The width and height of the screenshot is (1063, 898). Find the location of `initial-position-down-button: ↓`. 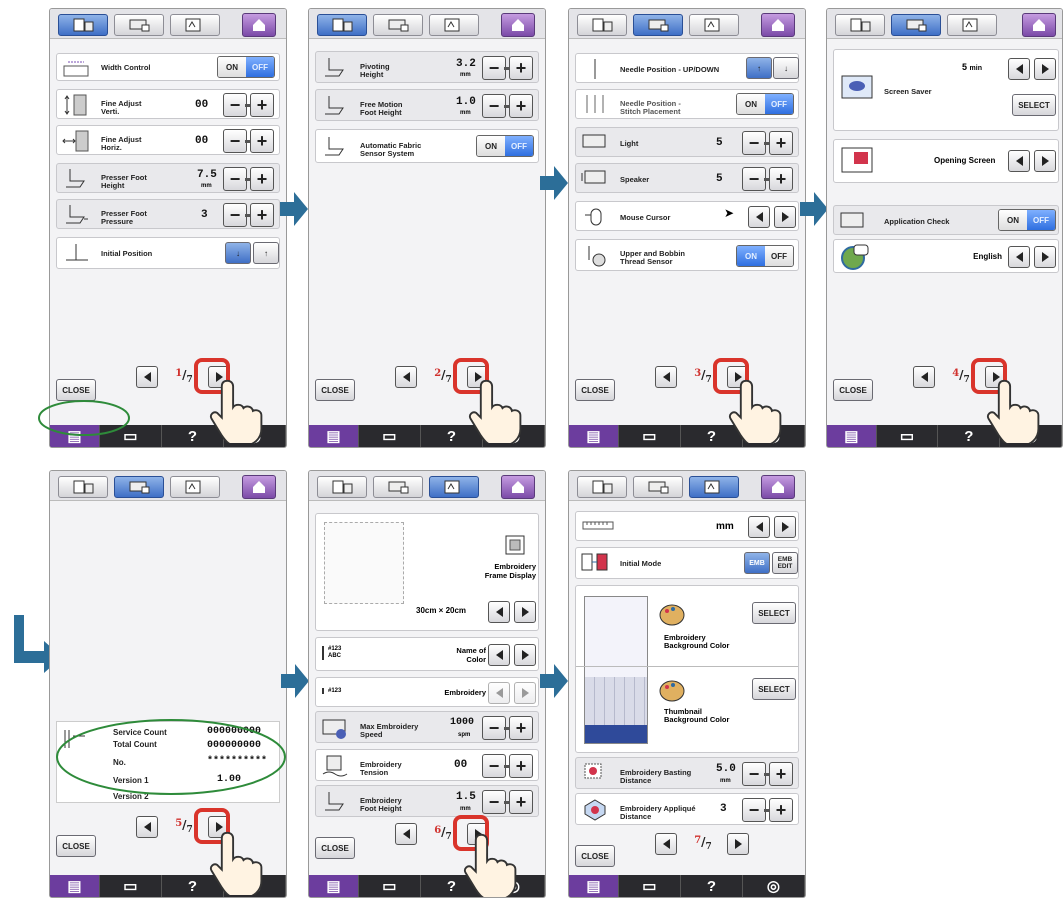

initial-position-down-button: ↓ is located at coordinates (238, 253).